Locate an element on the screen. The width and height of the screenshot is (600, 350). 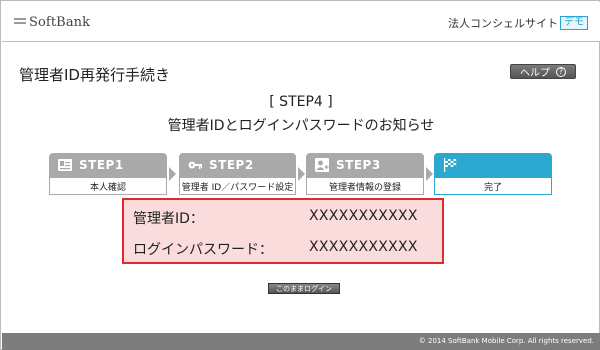
admin-id-value: XXXXXXXXXXX is located at coordinates (363, 216).